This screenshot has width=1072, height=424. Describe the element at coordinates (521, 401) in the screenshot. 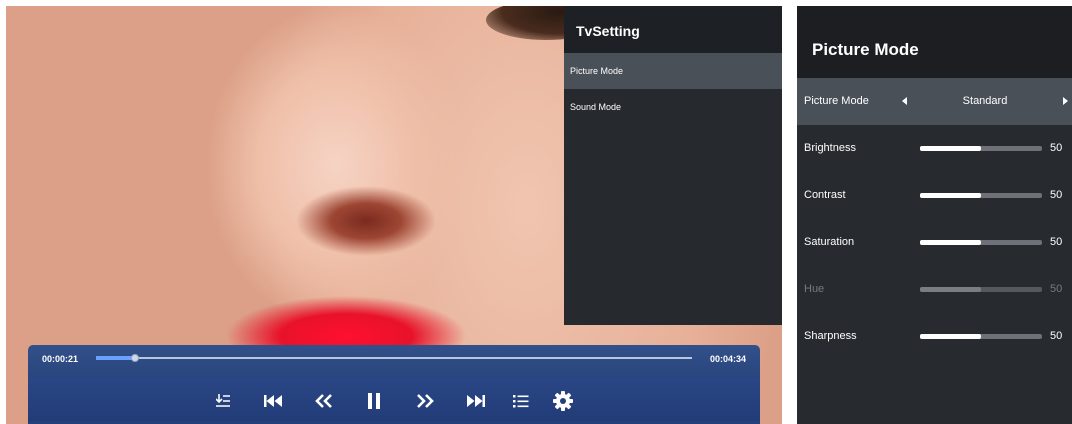

I see `playlist-icon` at that location.